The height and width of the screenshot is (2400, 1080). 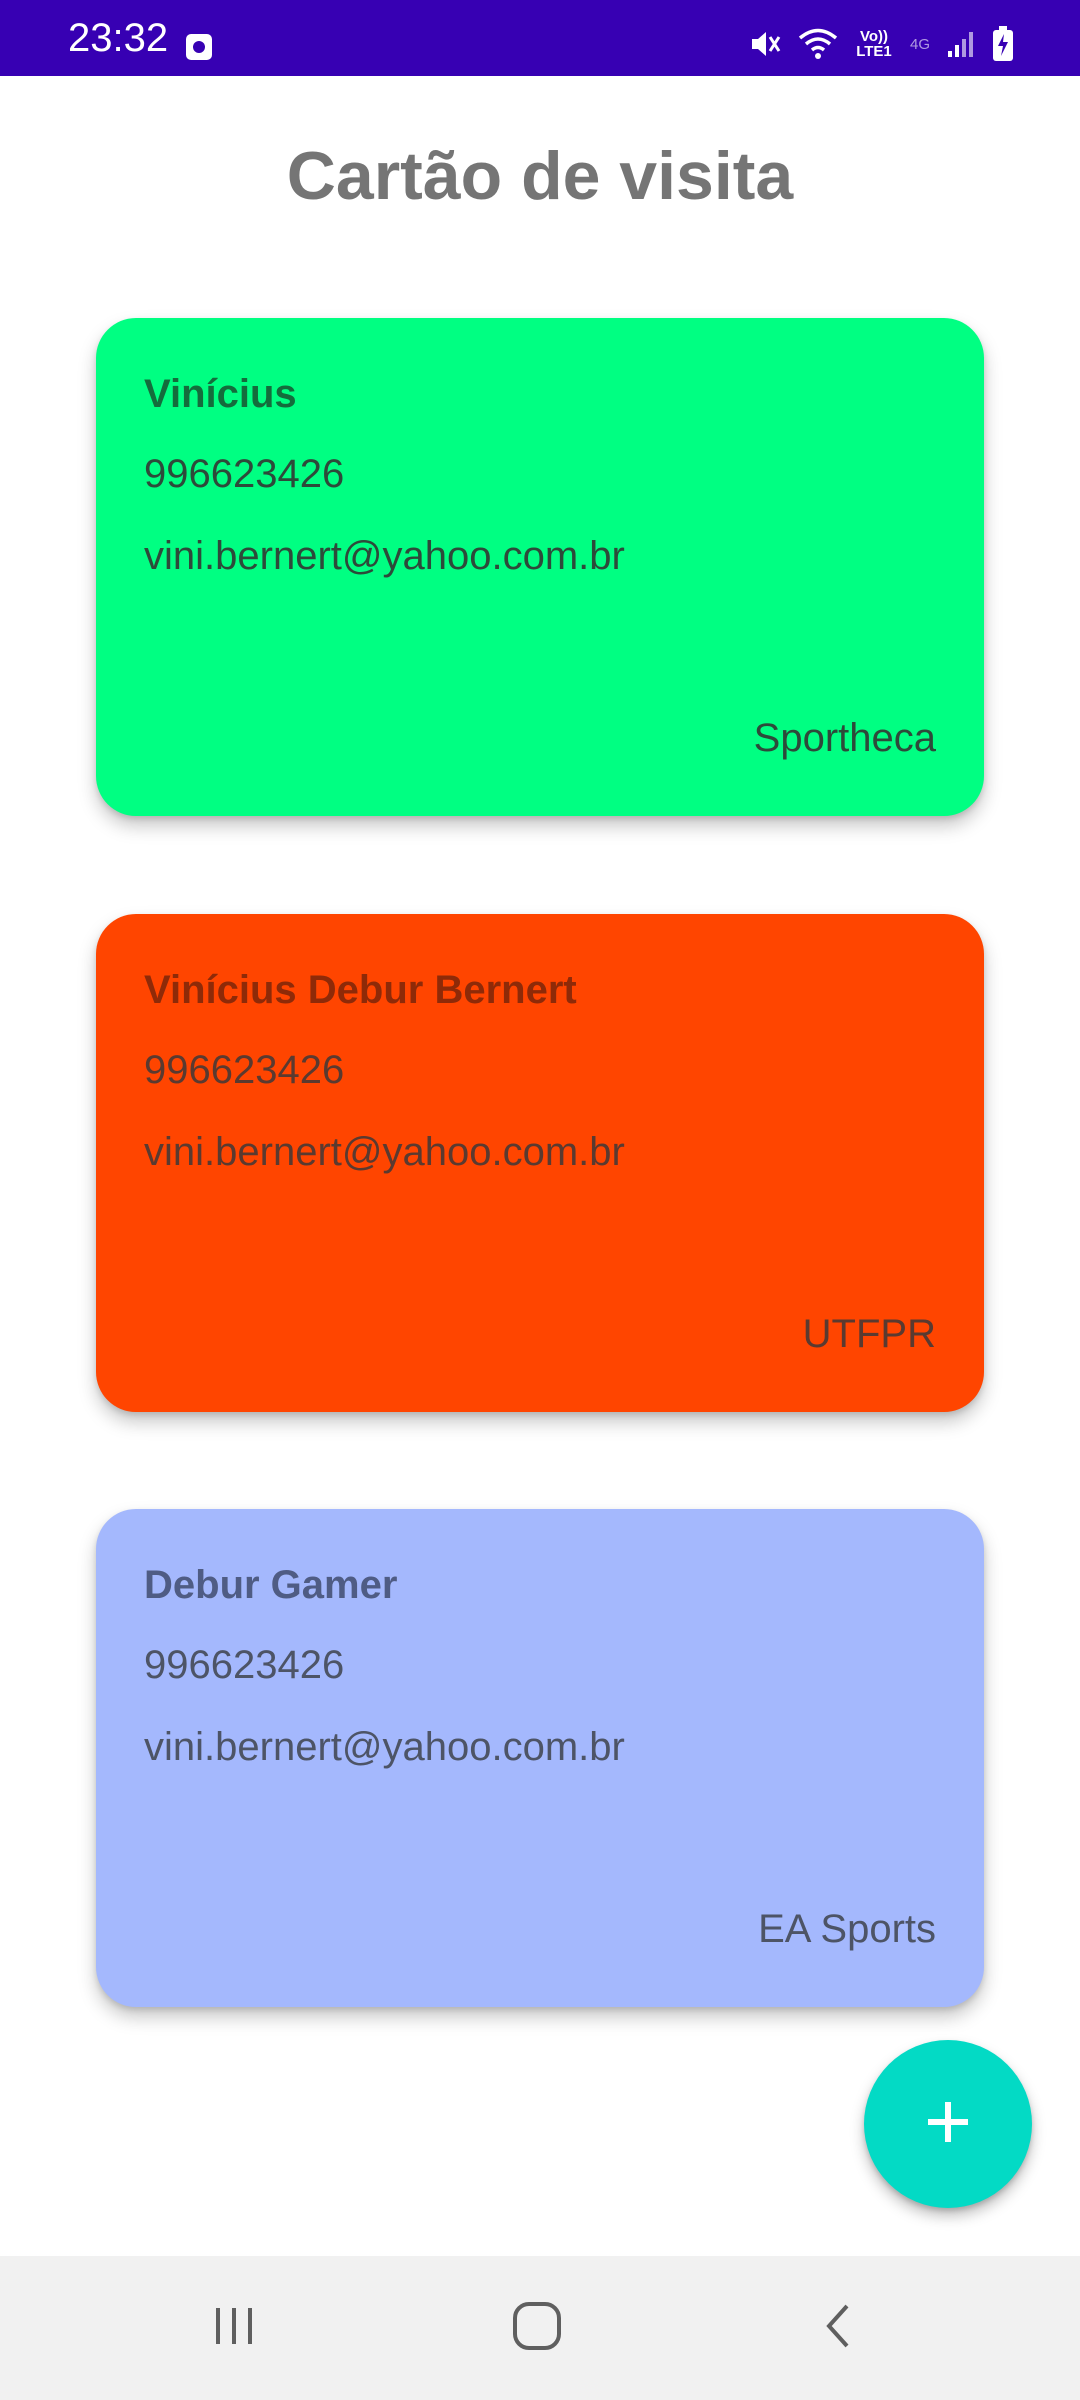 I want to click on plus-icon, so click(x=948, y=2124).